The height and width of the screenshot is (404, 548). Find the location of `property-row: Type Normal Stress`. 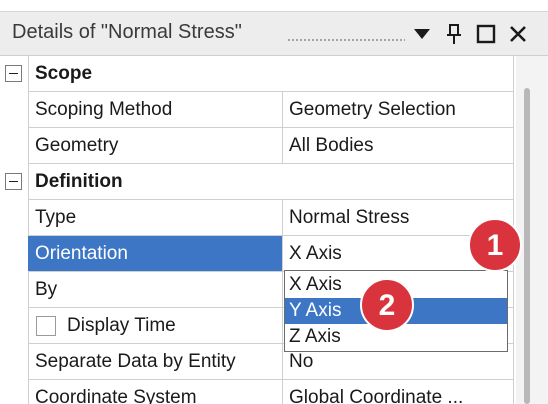

property-row: Type Normal Stress is located at coordinates (257, 218).